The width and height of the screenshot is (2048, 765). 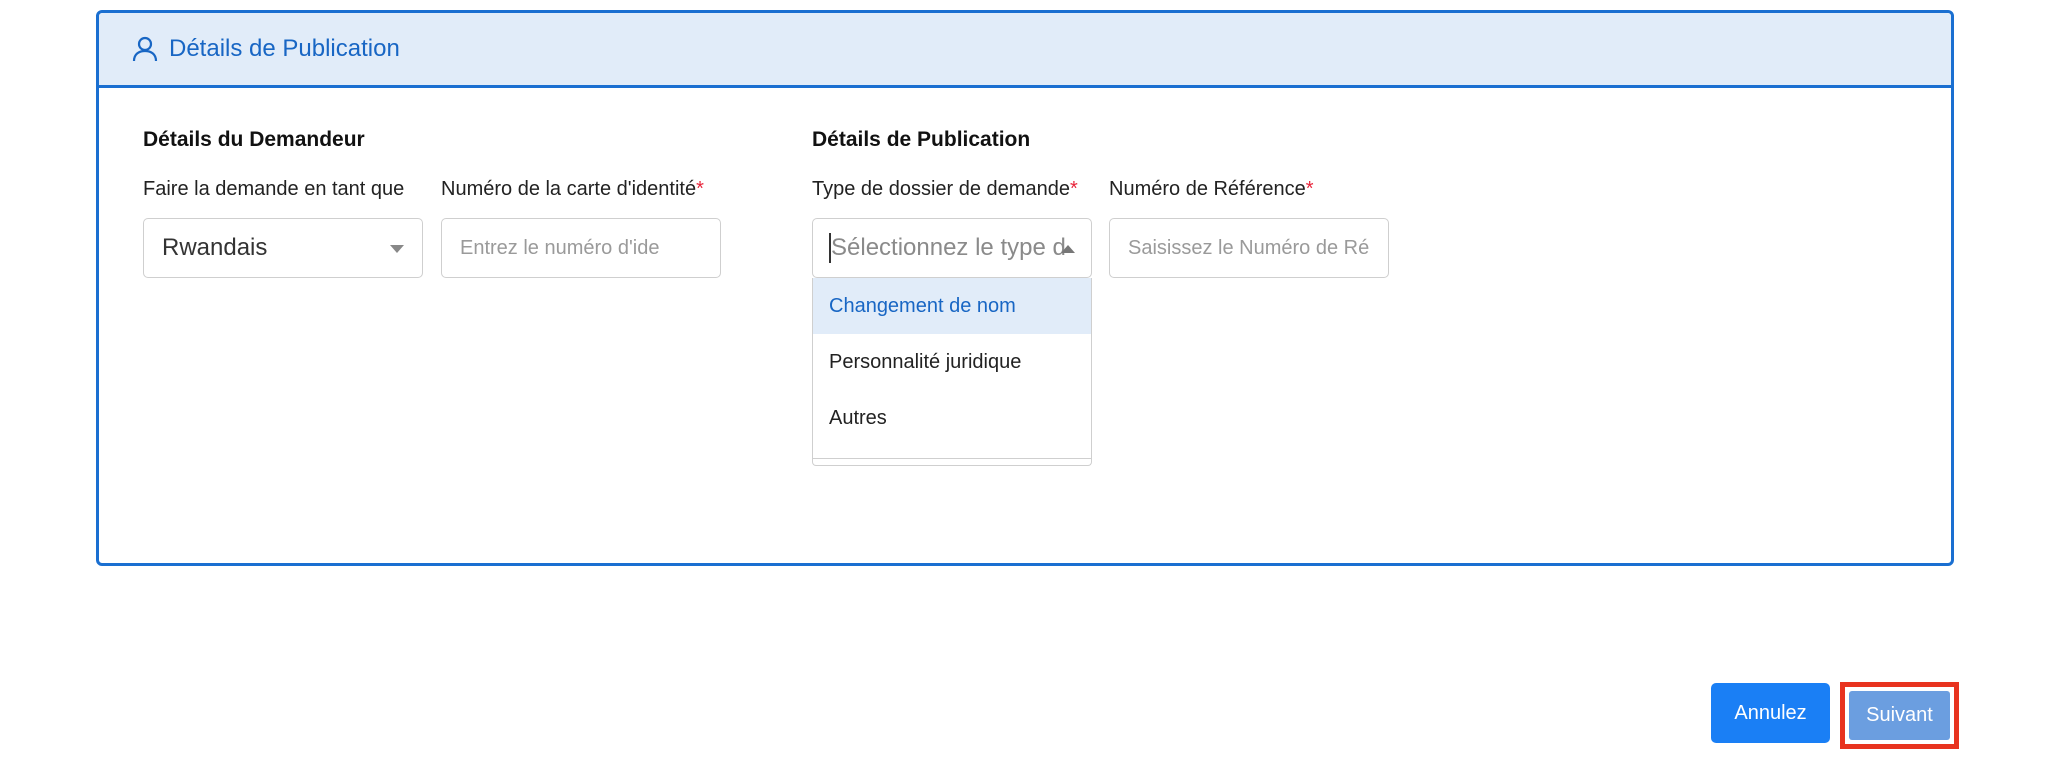 What do you see at coordinates (283, 248) in the screenshot?
I see `apply-as-select: Rwandais` at bounding box center [283, 248].